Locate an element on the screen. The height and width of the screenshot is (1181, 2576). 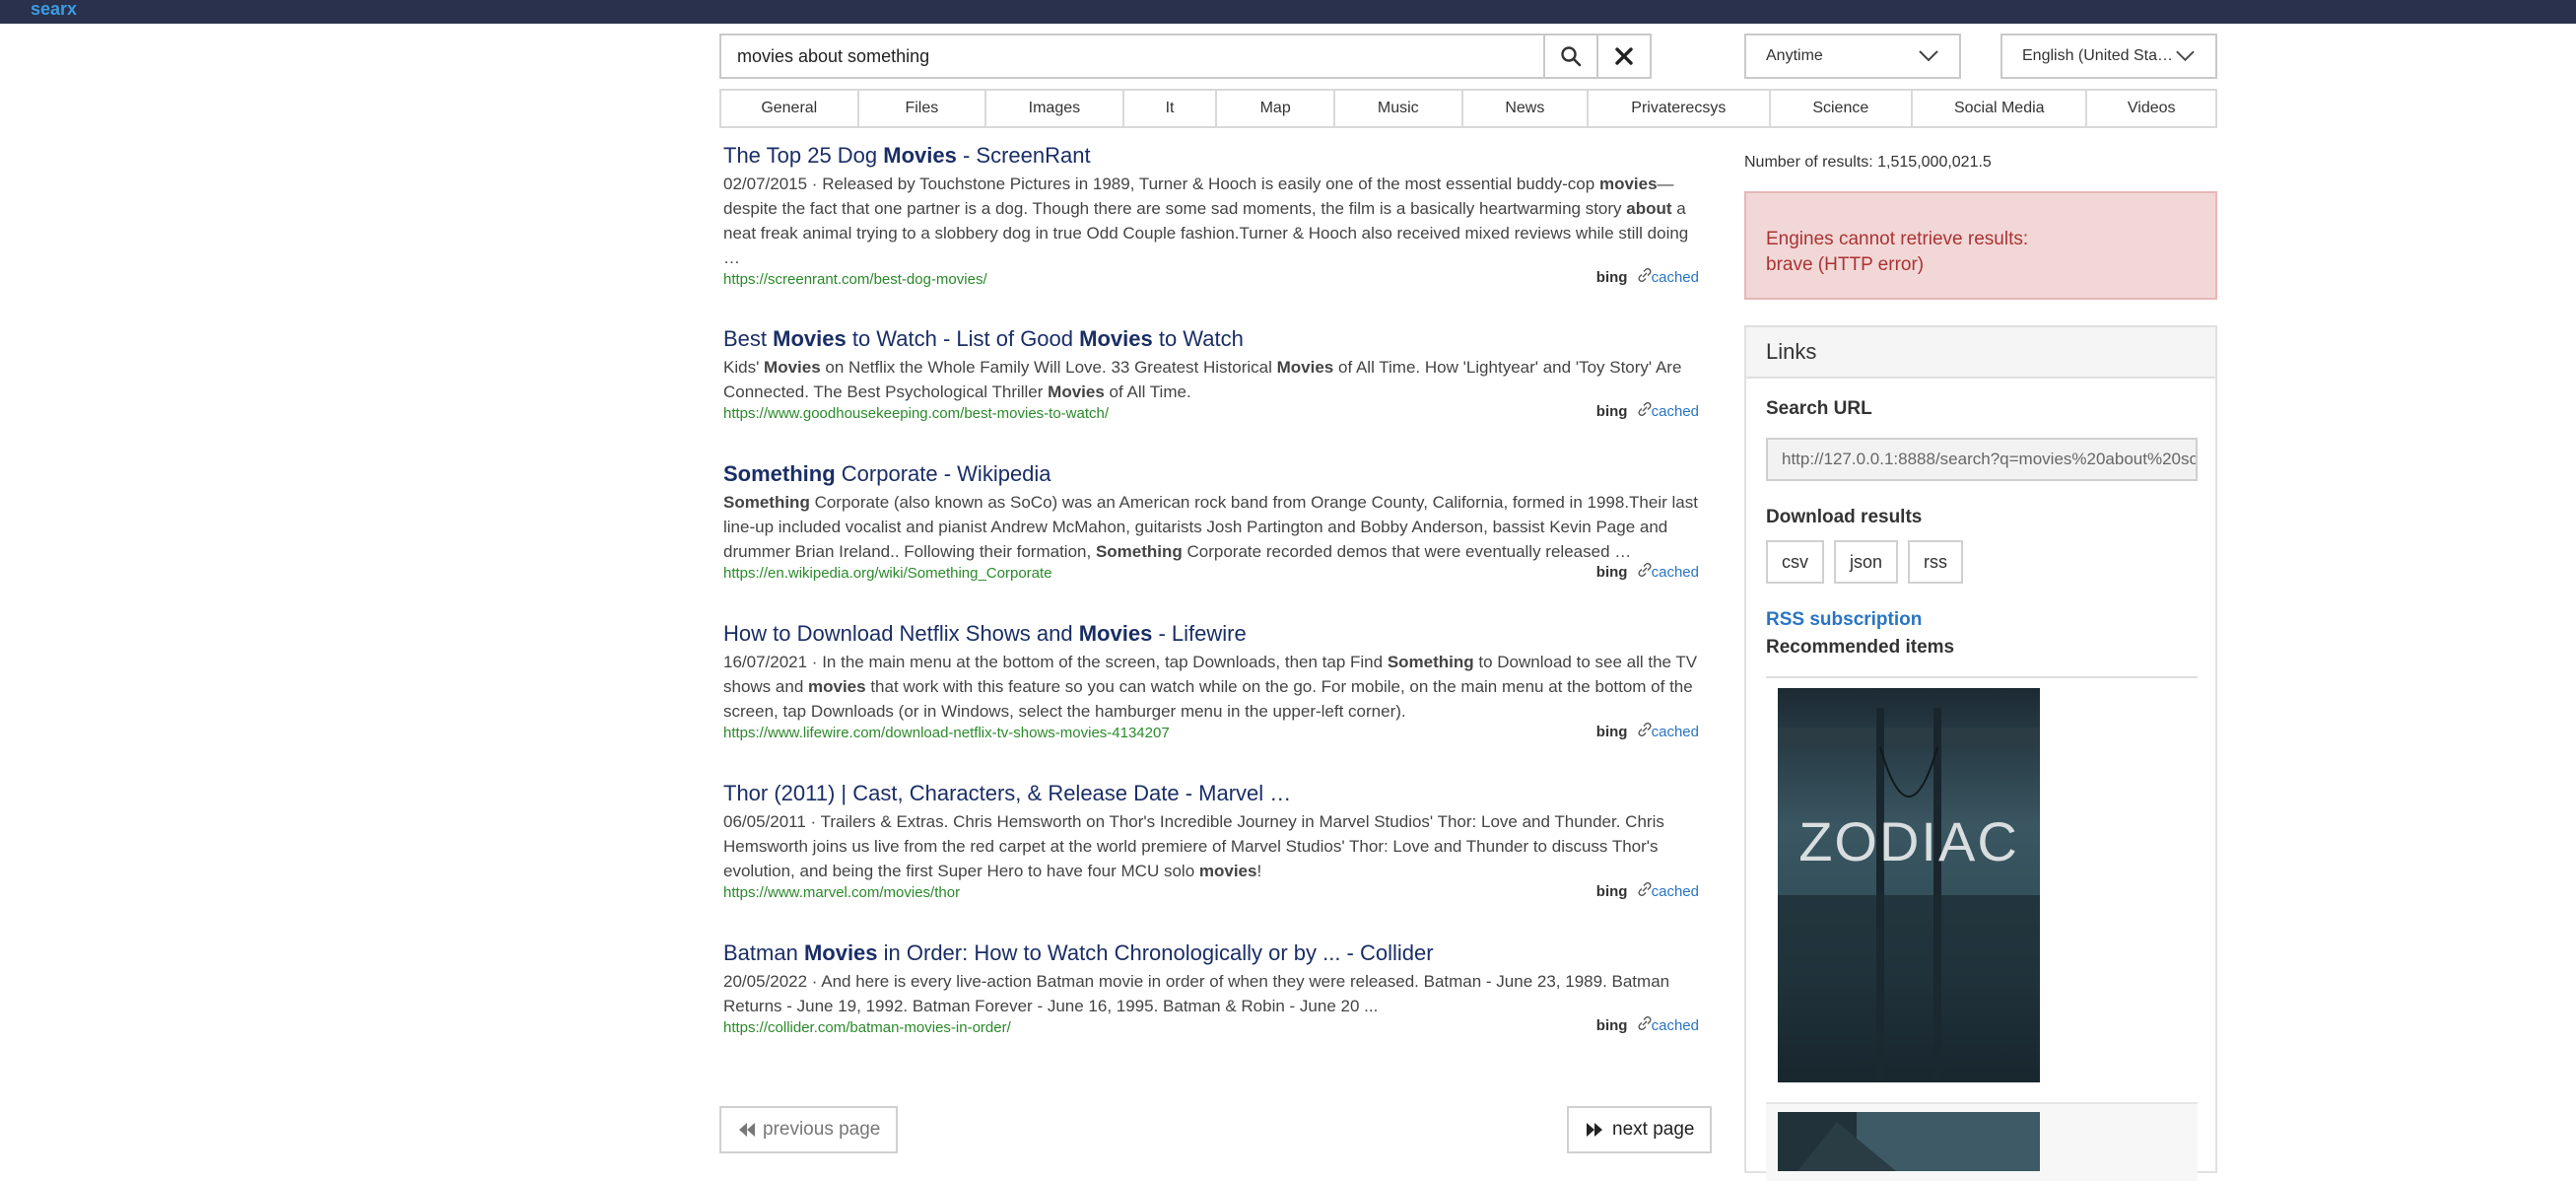
top-bar: searx is located at coordinates (1288, 12).